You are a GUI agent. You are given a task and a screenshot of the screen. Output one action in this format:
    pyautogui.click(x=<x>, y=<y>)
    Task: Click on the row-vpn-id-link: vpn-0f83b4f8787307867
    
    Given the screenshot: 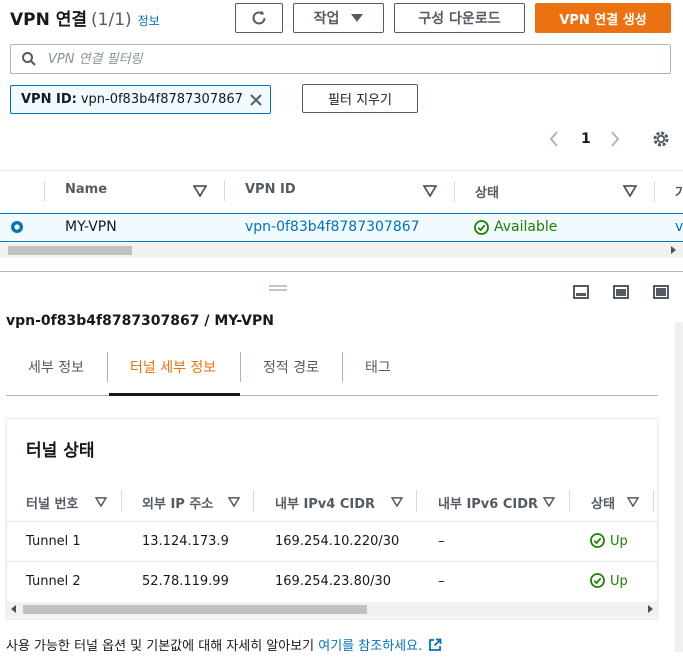 What is the action you would take?
    pyautogui.click(x=332, y=227)
    